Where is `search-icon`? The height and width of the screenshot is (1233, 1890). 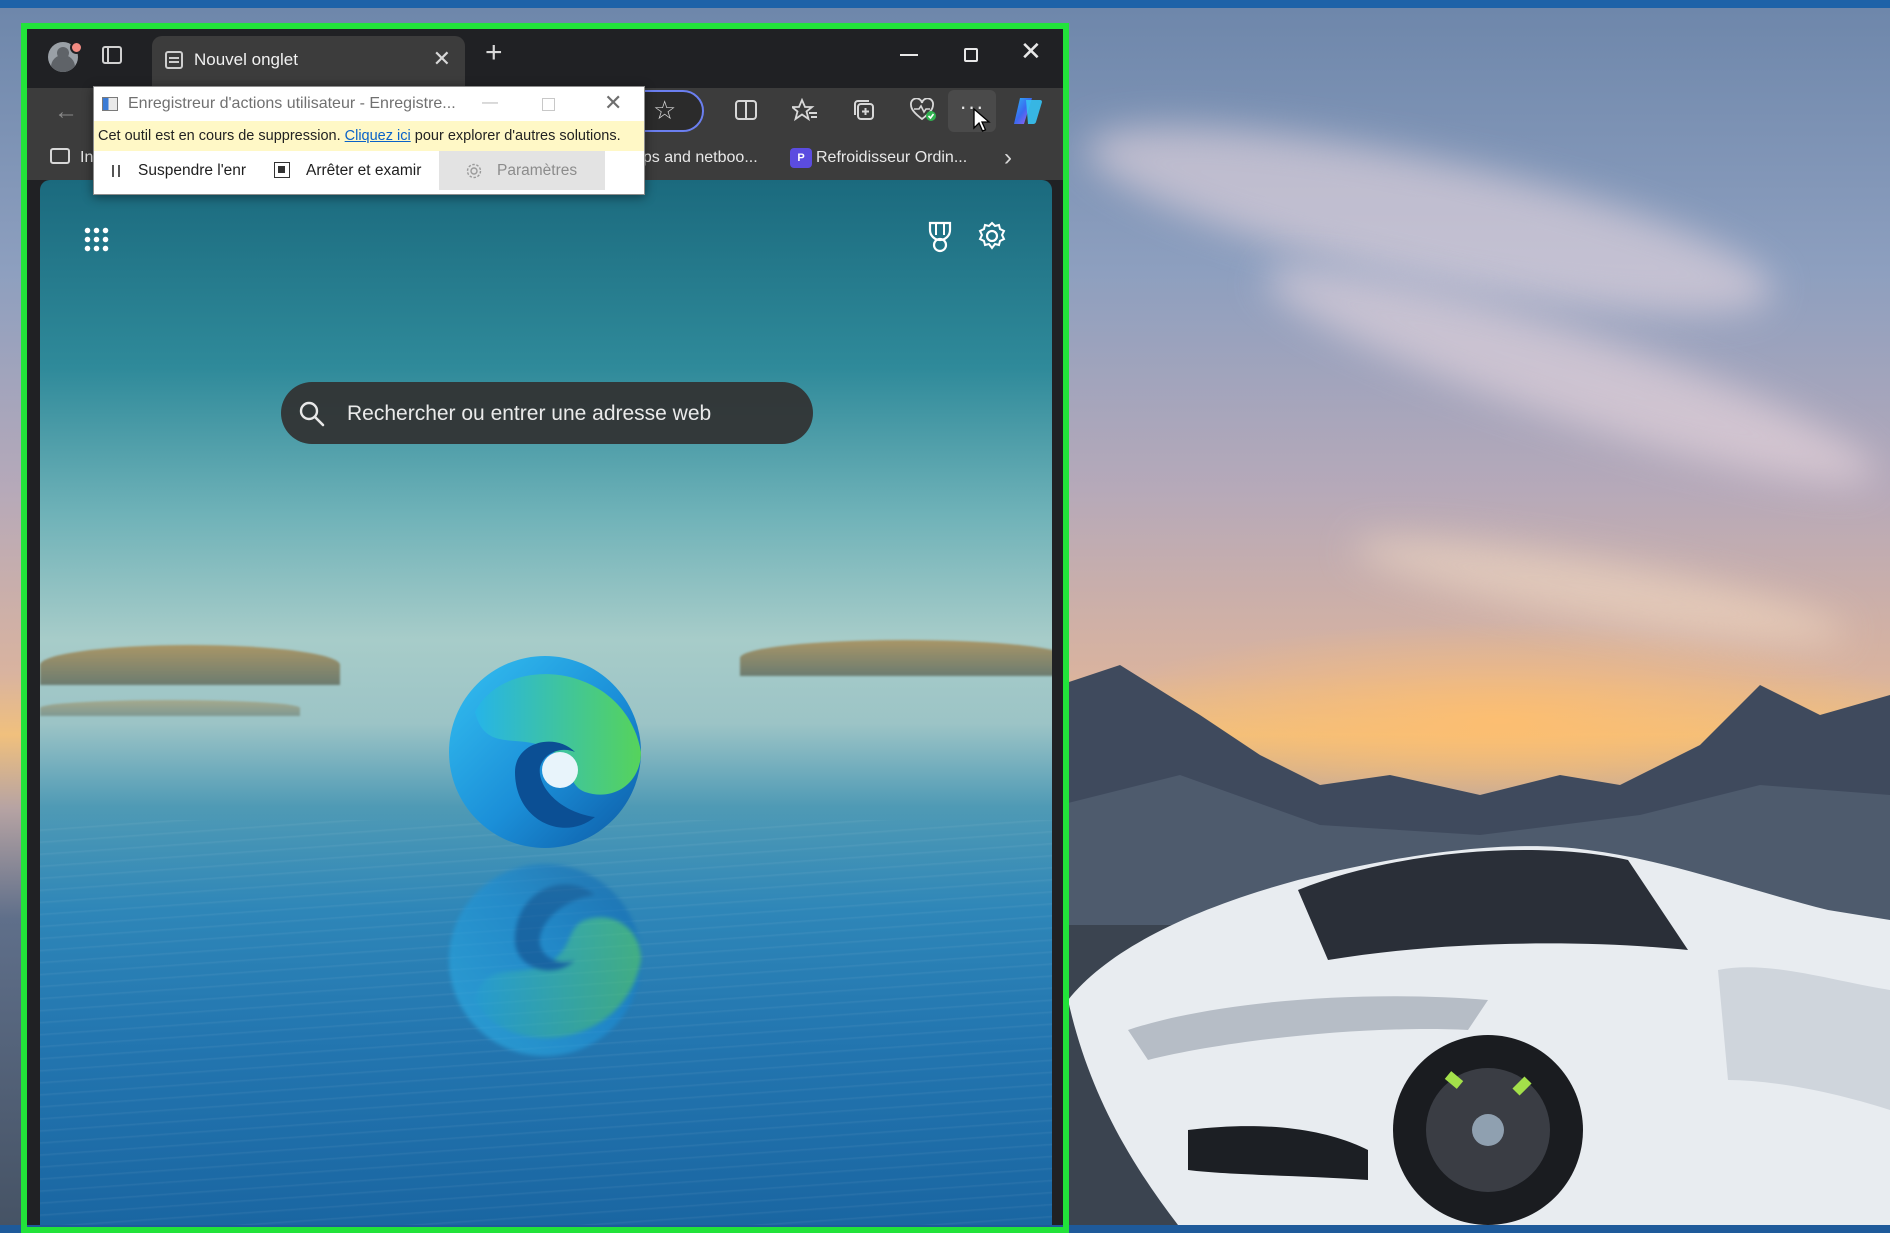
search-icon is located at coordinates (312, 414).